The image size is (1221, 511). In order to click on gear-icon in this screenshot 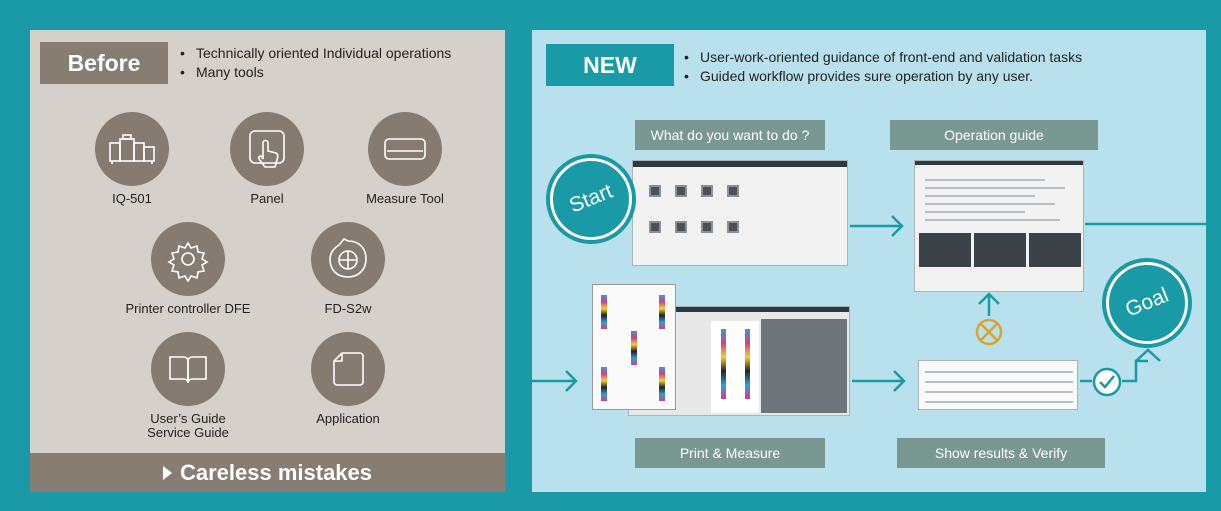, I will do `click(188, 259)`.